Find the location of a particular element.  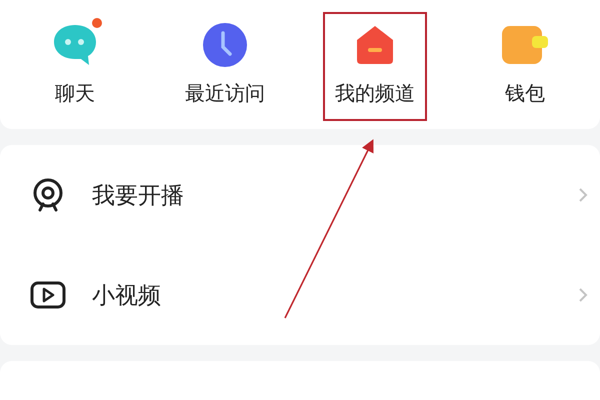

shortcut-item: 最近访问 is located at coordinates (225, 66).